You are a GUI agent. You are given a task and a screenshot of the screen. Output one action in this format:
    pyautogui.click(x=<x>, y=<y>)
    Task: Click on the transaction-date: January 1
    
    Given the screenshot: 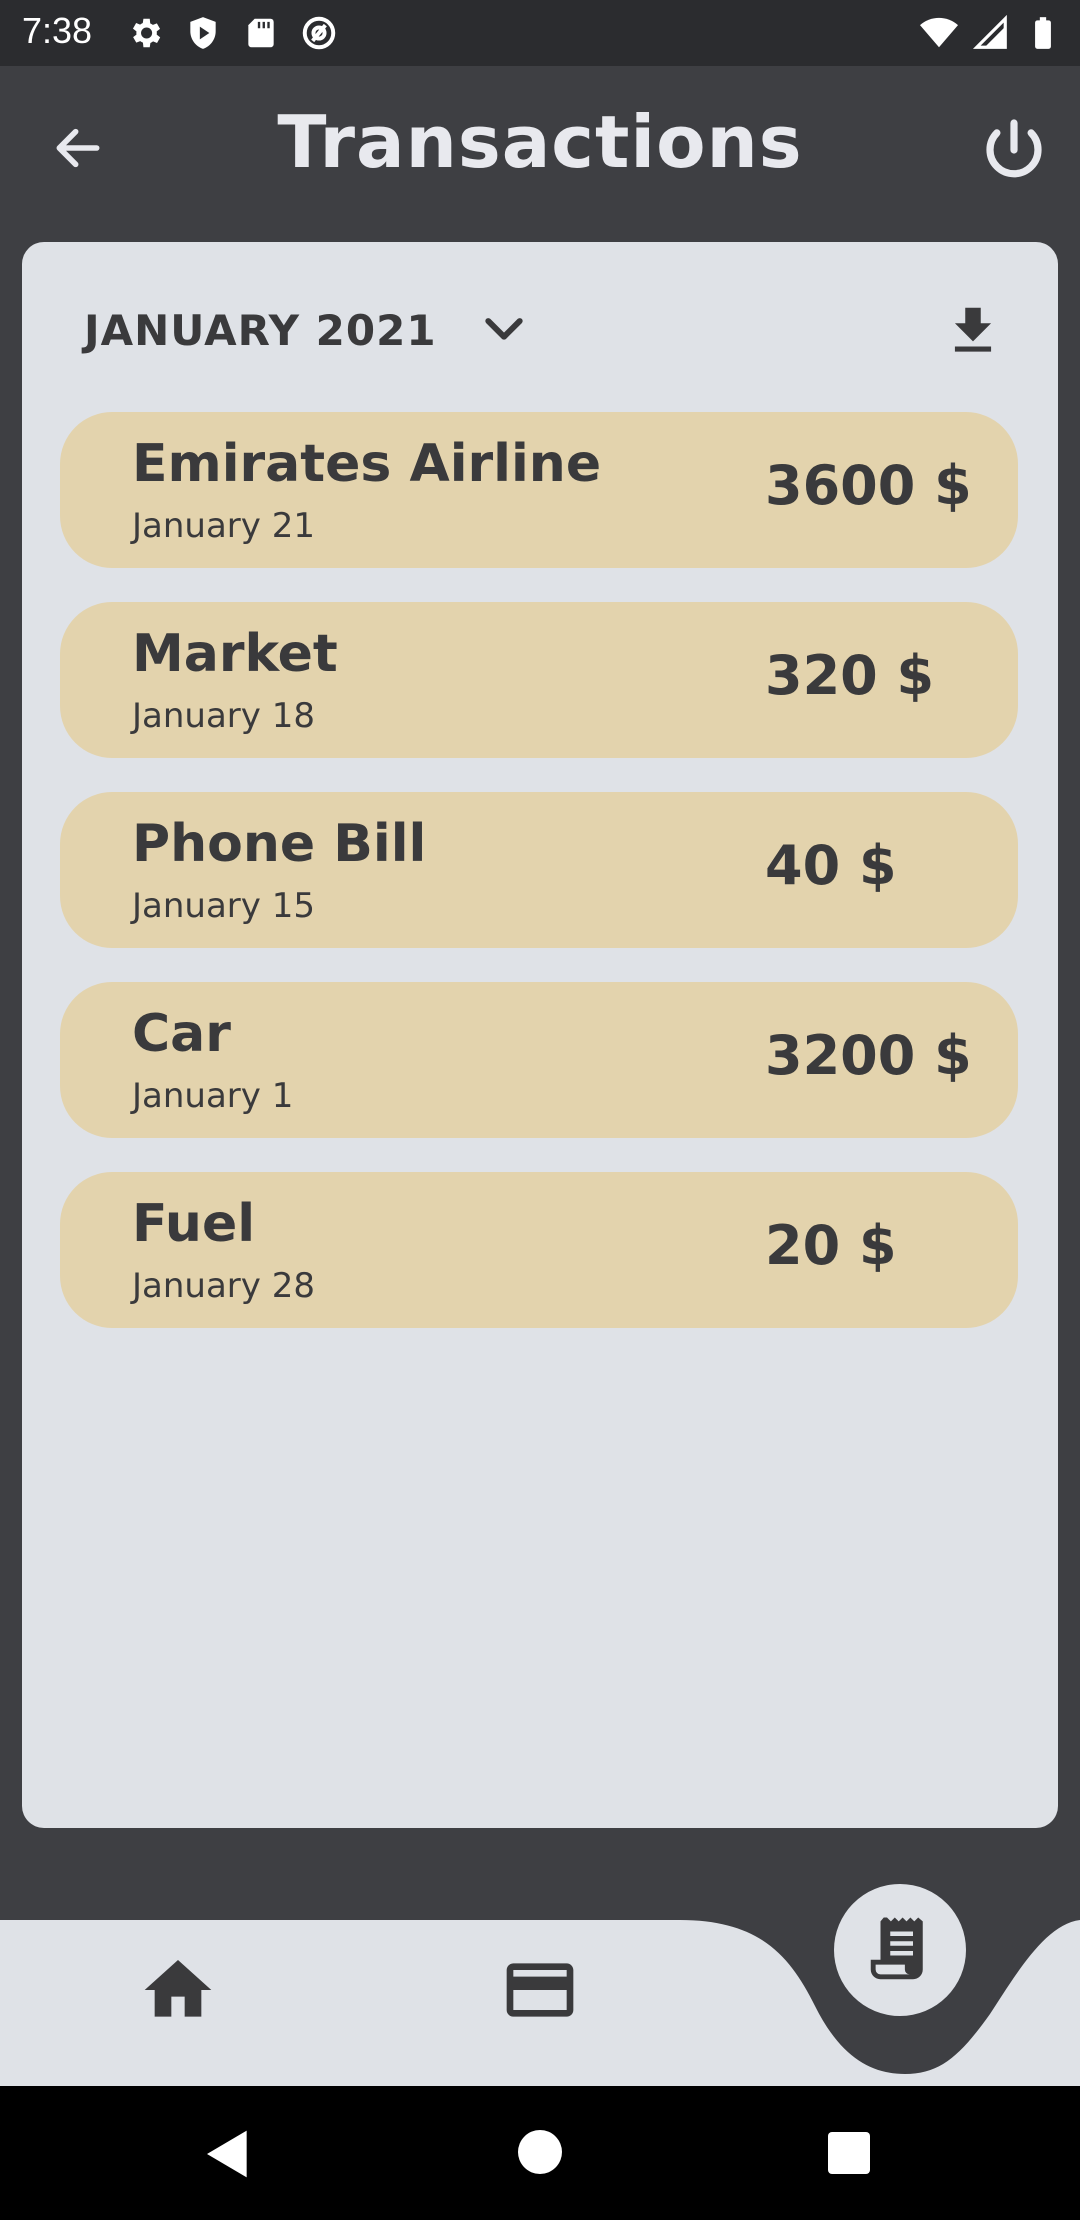 What is the action you would take?
    pyautogui.click(x=213, y=1096)
    